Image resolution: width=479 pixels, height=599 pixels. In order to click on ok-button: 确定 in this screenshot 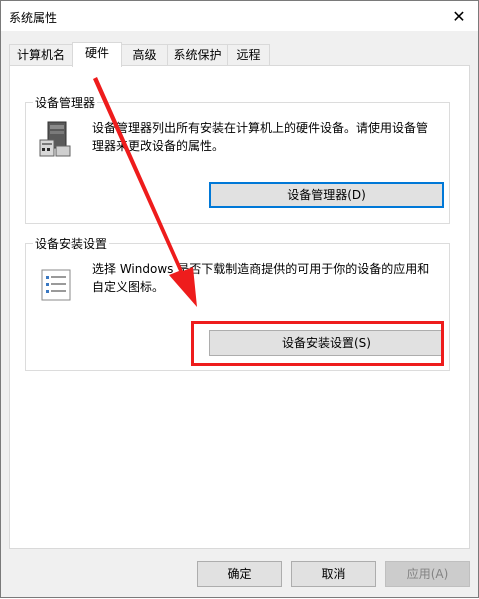, I will do `click(239, 574)`.